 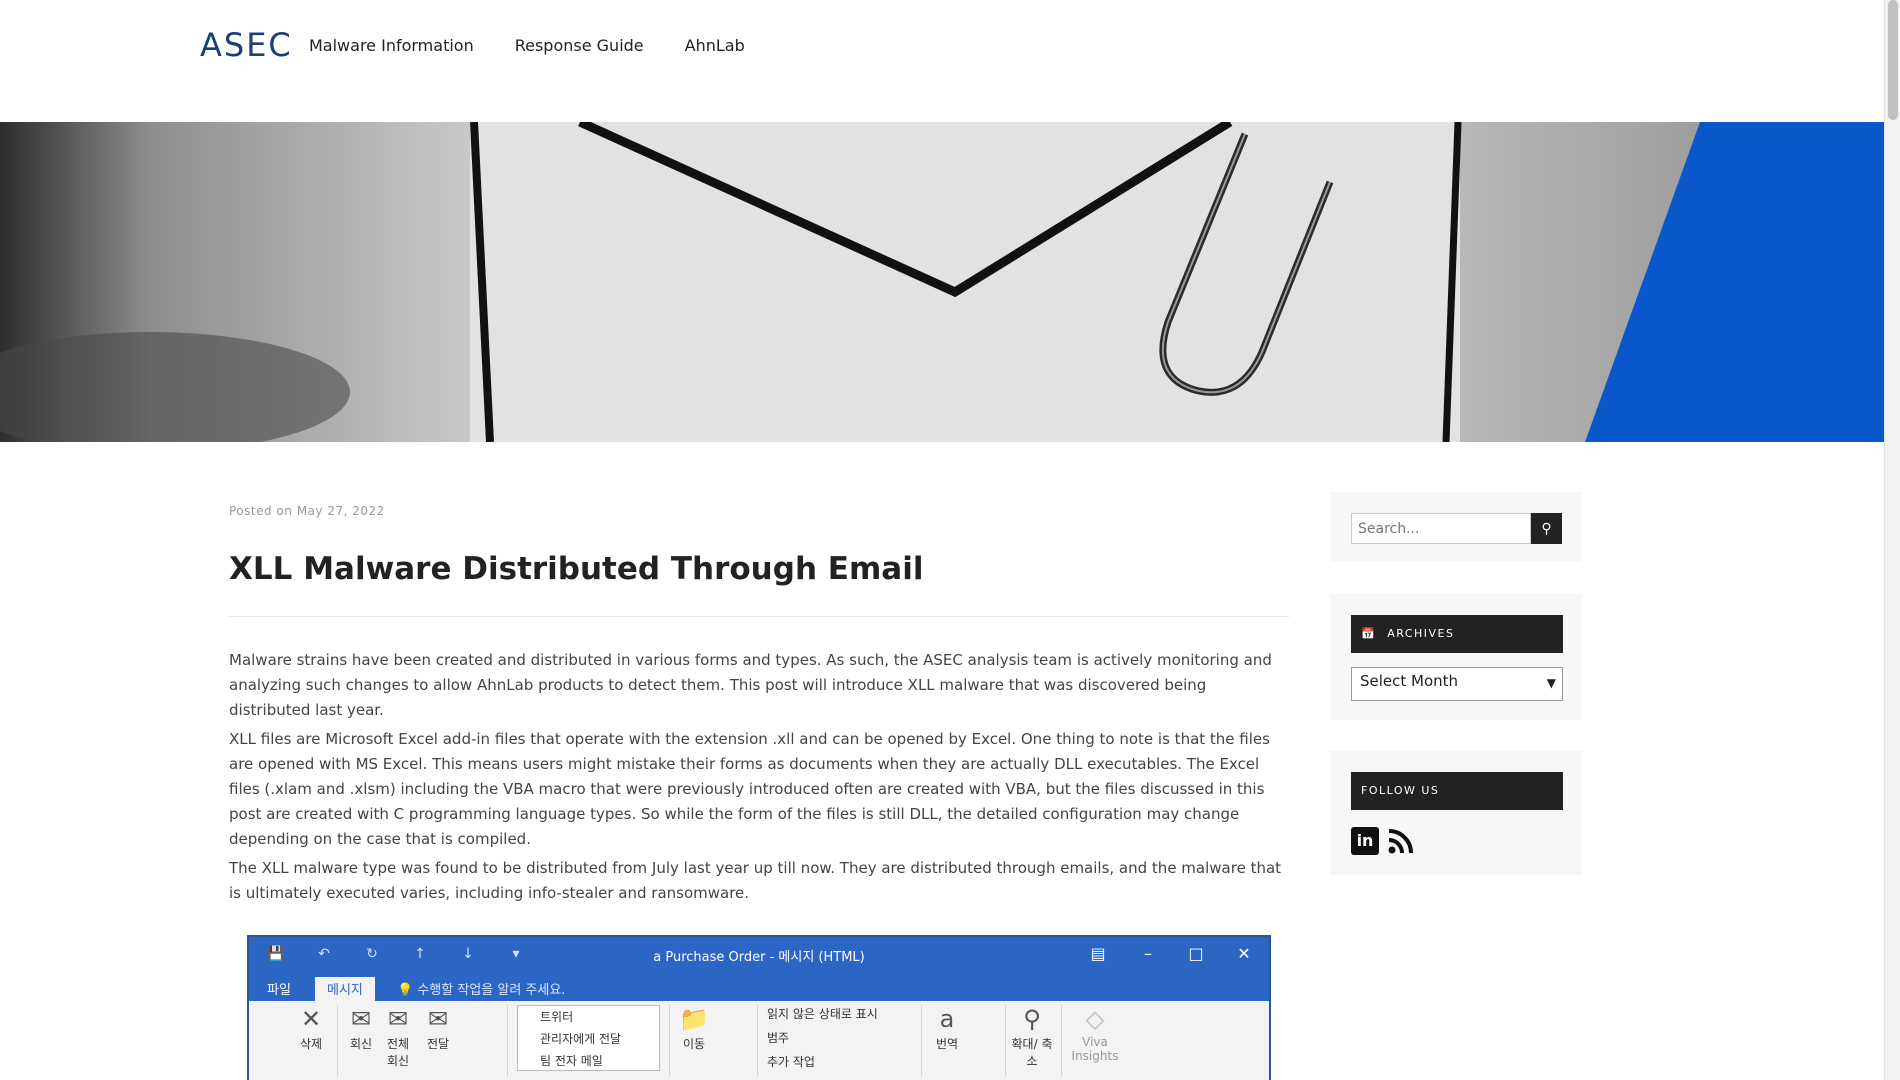 What do you see at coordinates (1421, 633) in the screenshot?
I see `archives-title: ARCHIVES` at bounding box center [1421, 633].